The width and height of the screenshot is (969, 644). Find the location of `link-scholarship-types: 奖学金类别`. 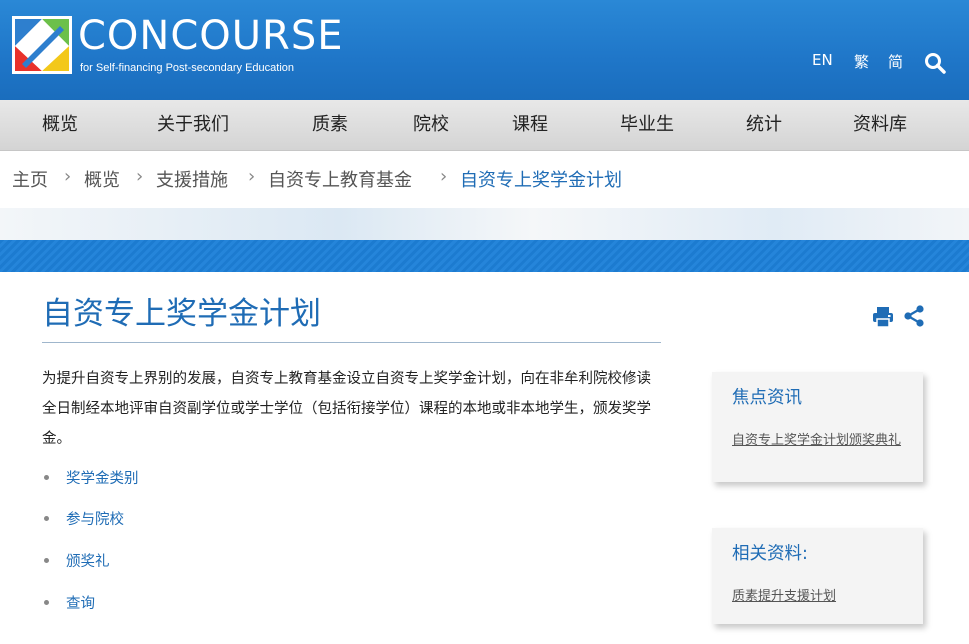

link-scholarship-types: 奖学金类别 is located at coordinates (102, 477).